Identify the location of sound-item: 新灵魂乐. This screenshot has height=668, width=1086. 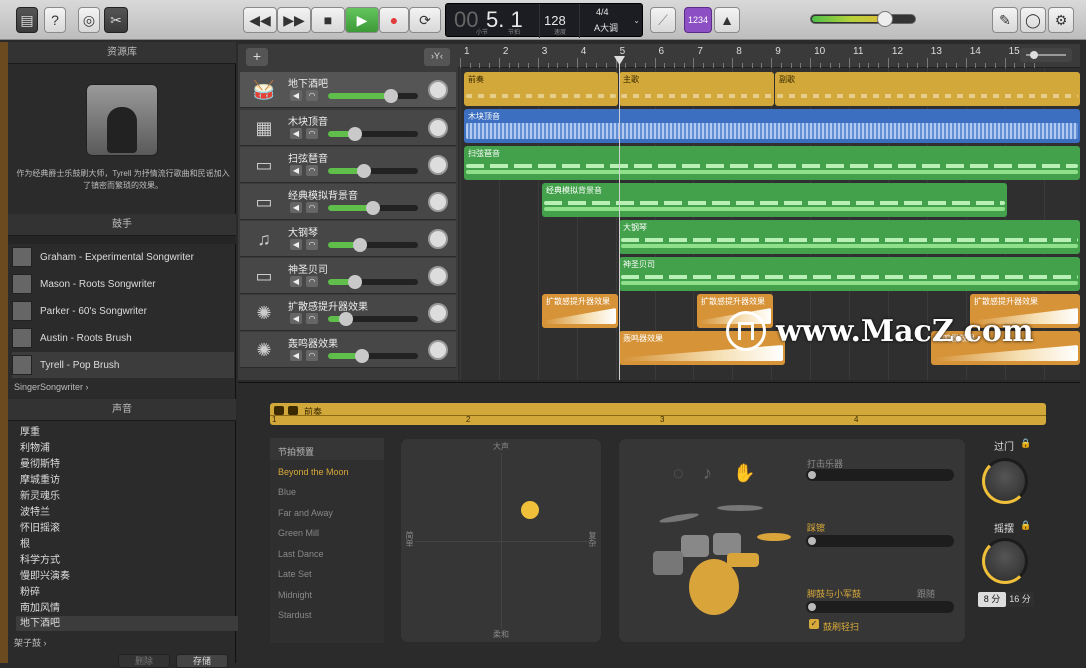
(40, 496).